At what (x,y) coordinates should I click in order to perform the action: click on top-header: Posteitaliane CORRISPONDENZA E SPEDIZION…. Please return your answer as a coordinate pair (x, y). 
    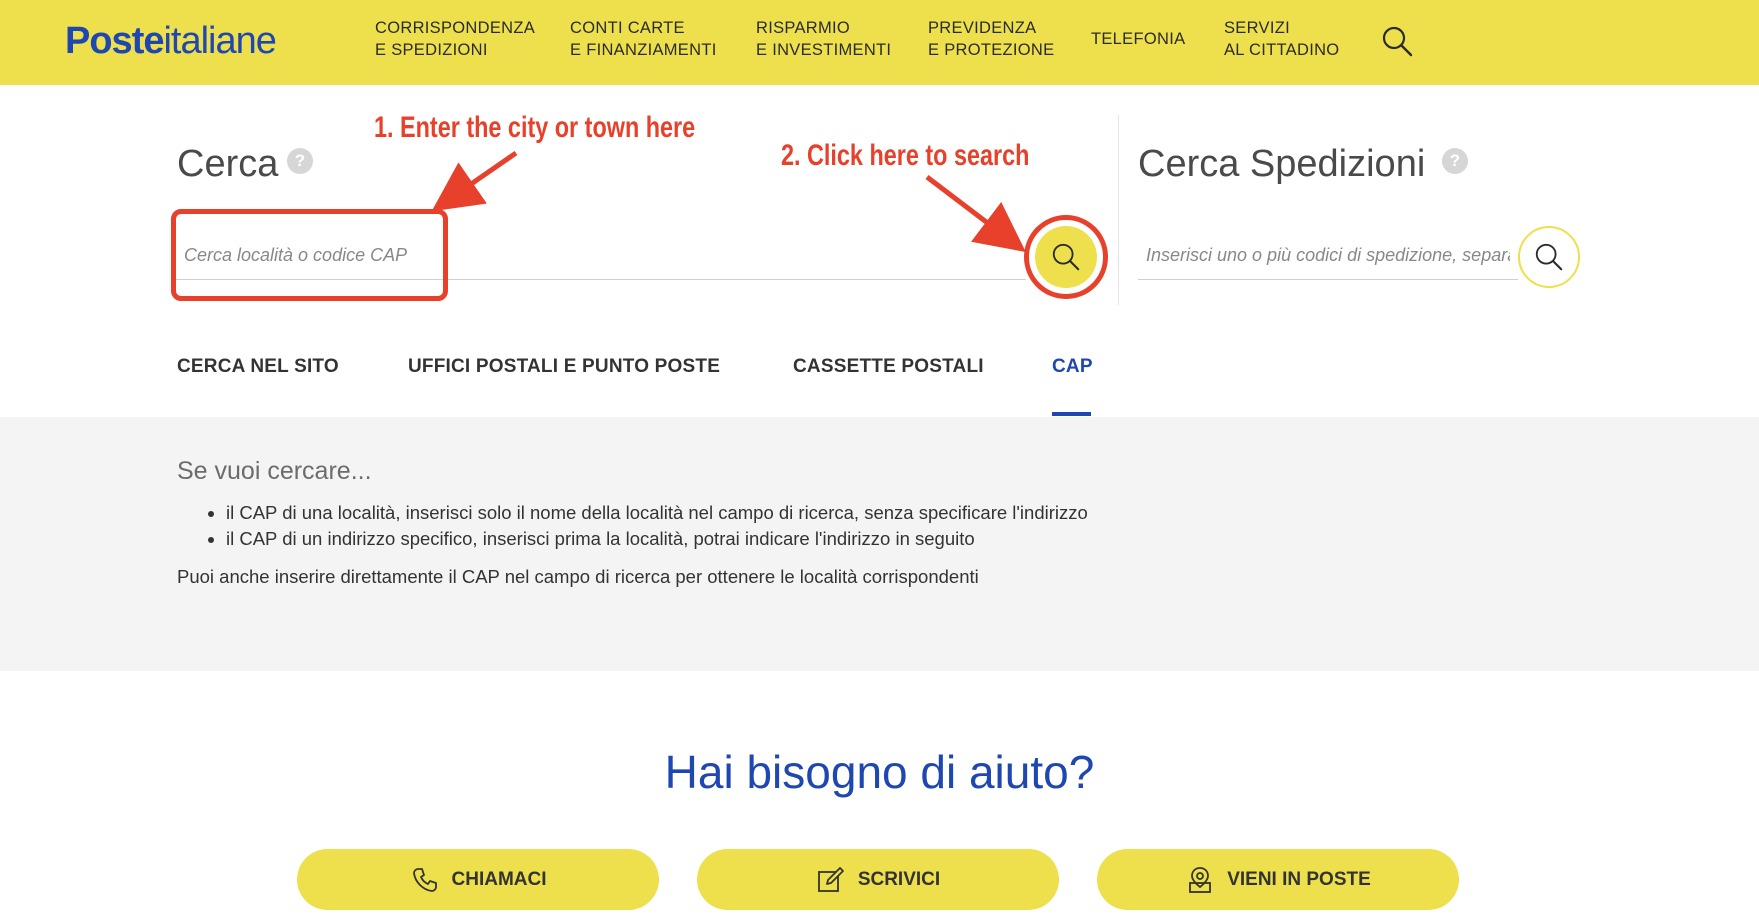
    Looking at the image, I should click on (879, 42).